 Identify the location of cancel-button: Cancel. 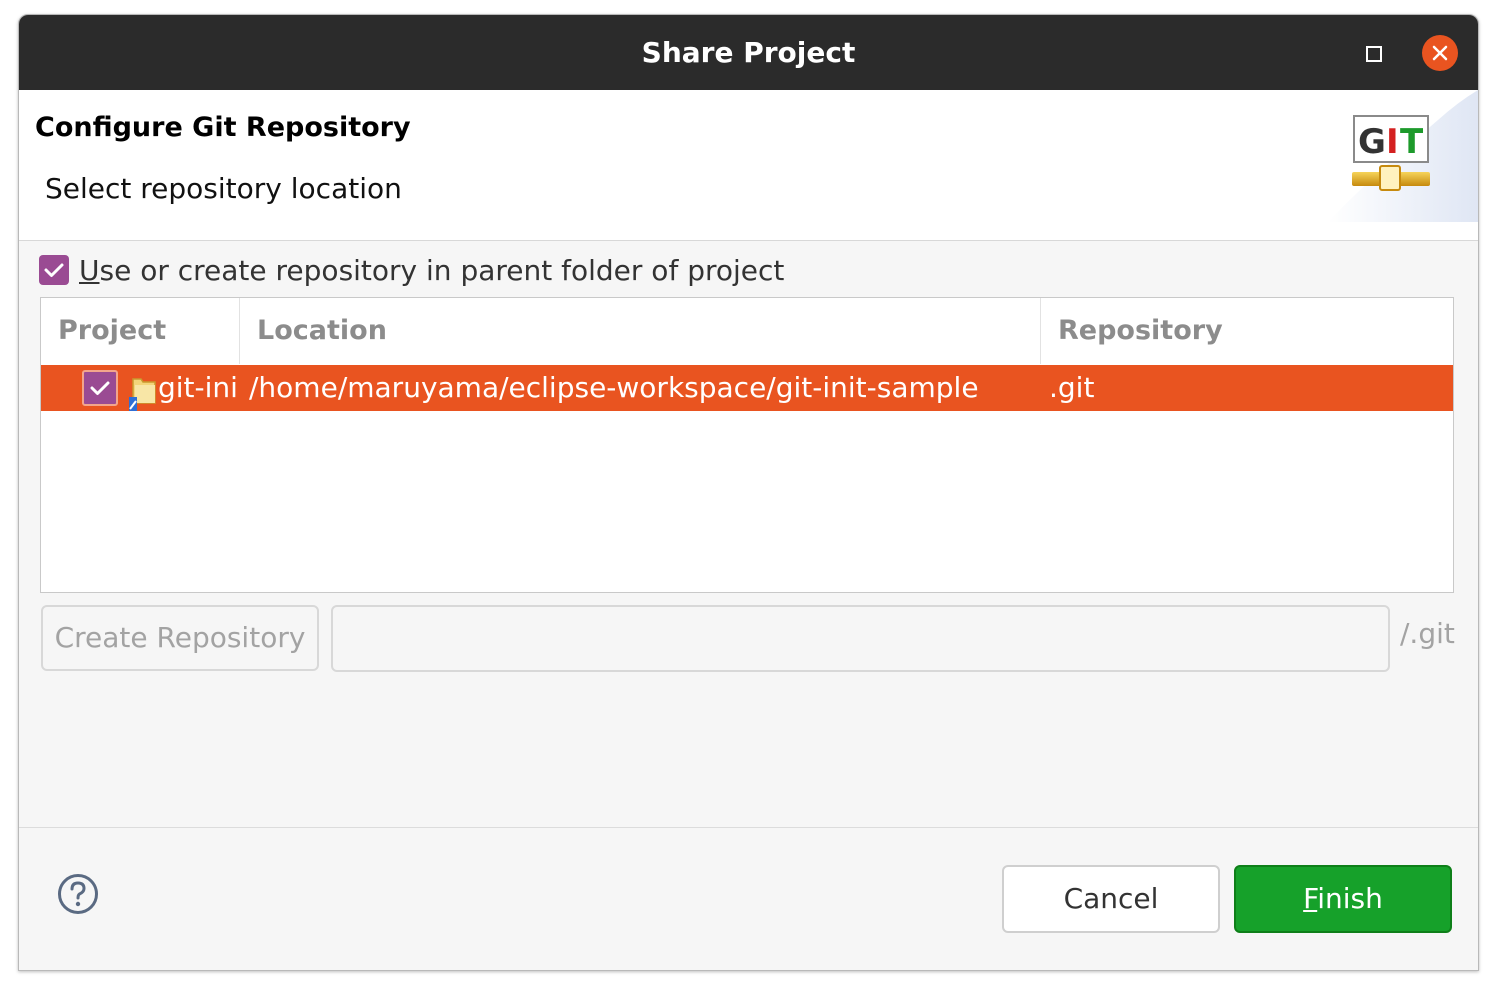
(1111, 899).